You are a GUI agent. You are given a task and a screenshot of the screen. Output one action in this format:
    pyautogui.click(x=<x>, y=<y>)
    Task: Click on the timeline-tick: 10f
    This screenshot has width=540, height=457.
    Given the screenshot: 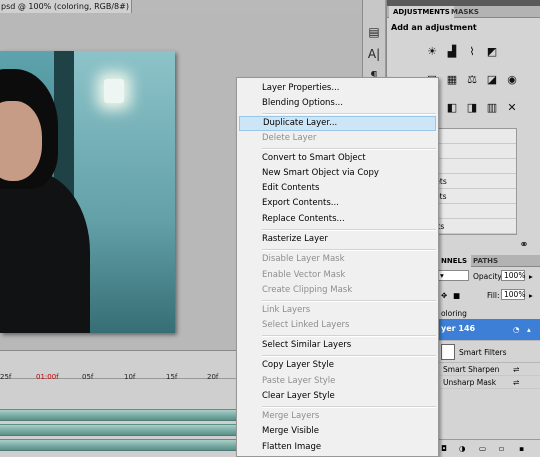 What is the action you would take?
    pyautogui.click(x=130, y=377)
    